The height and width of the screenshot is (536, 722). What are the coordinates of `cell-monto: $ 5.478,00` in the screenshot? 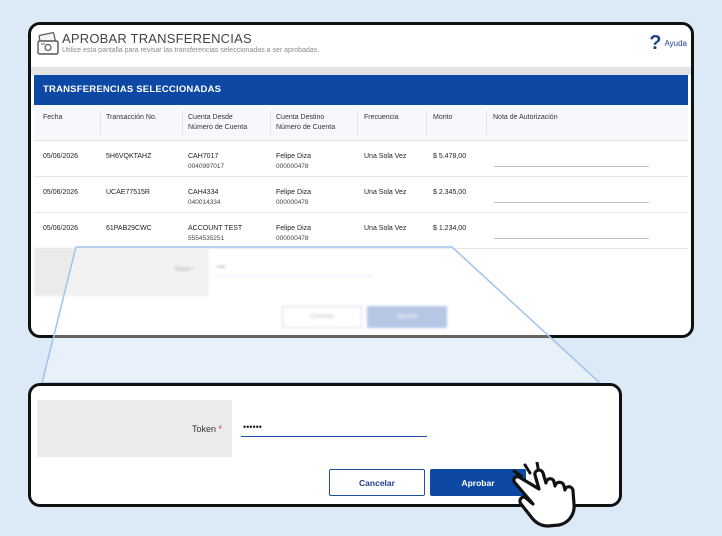 It's located at (450, 156).